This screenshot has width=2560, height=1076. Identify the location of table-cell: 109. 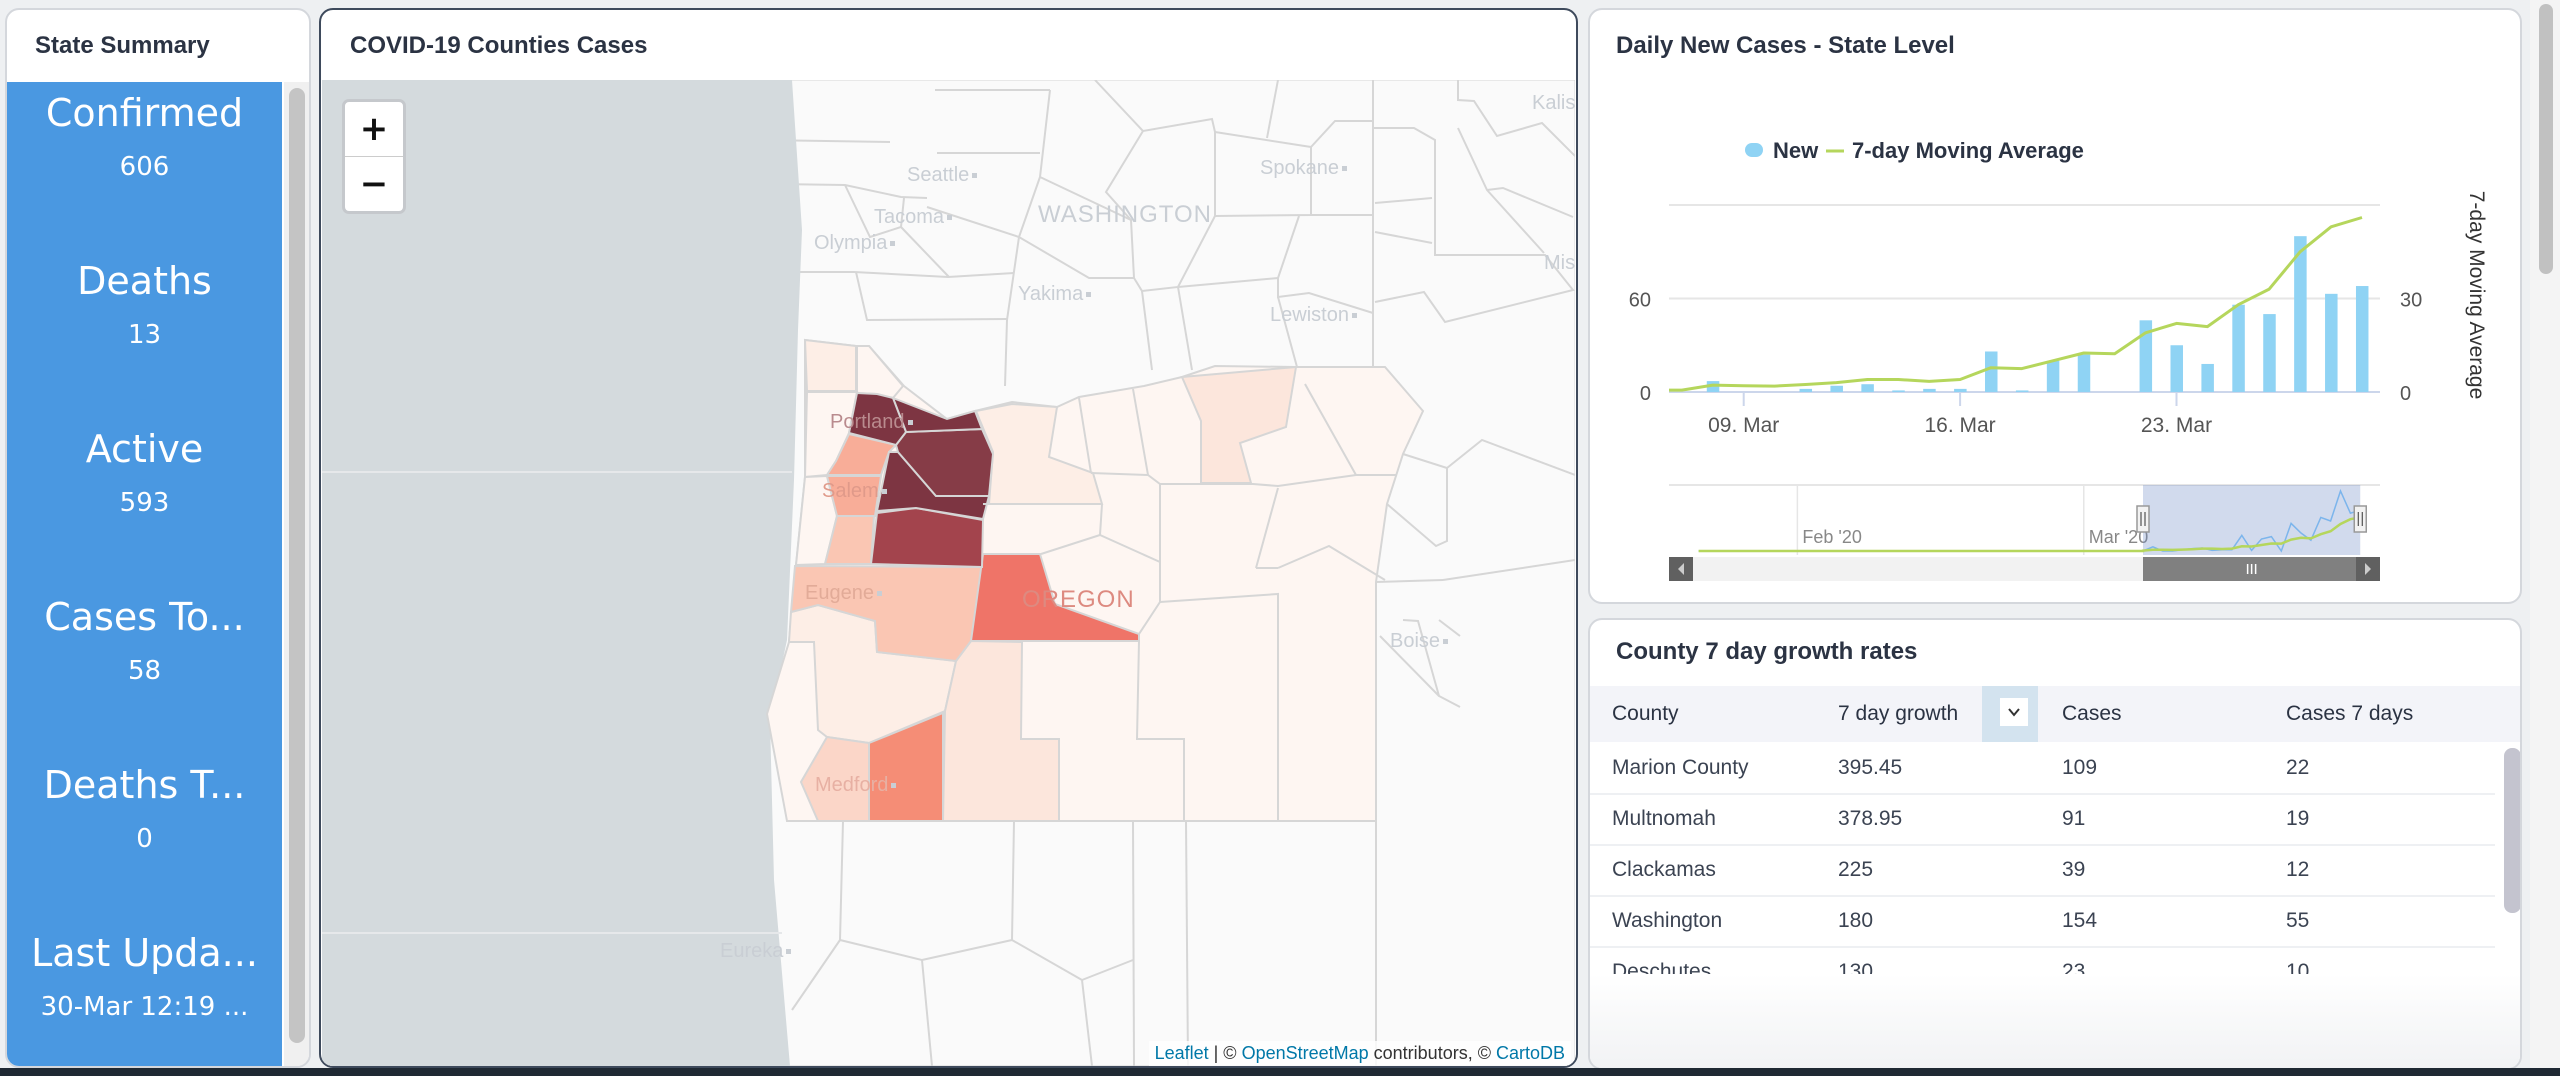
(2080, 767).